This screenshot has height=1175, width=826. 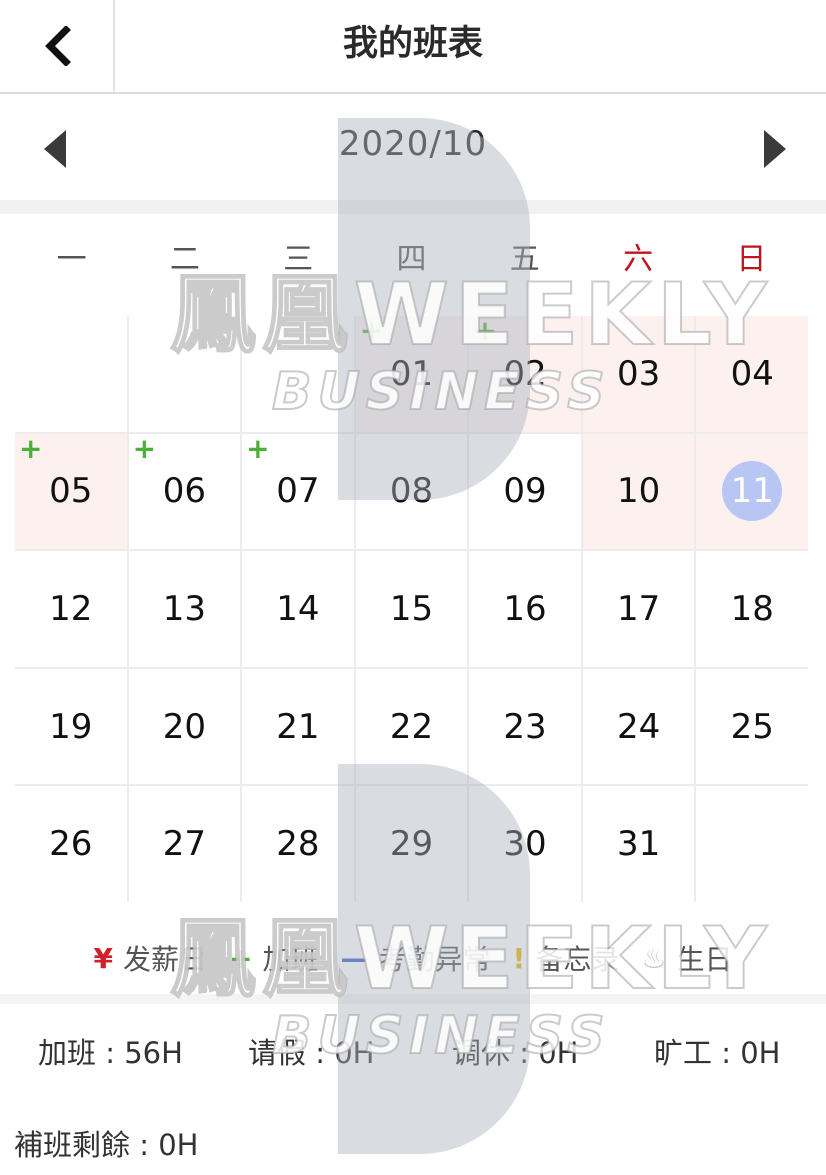 I want to click on calendar-day-cell: 27, so click(x=184, y=844).